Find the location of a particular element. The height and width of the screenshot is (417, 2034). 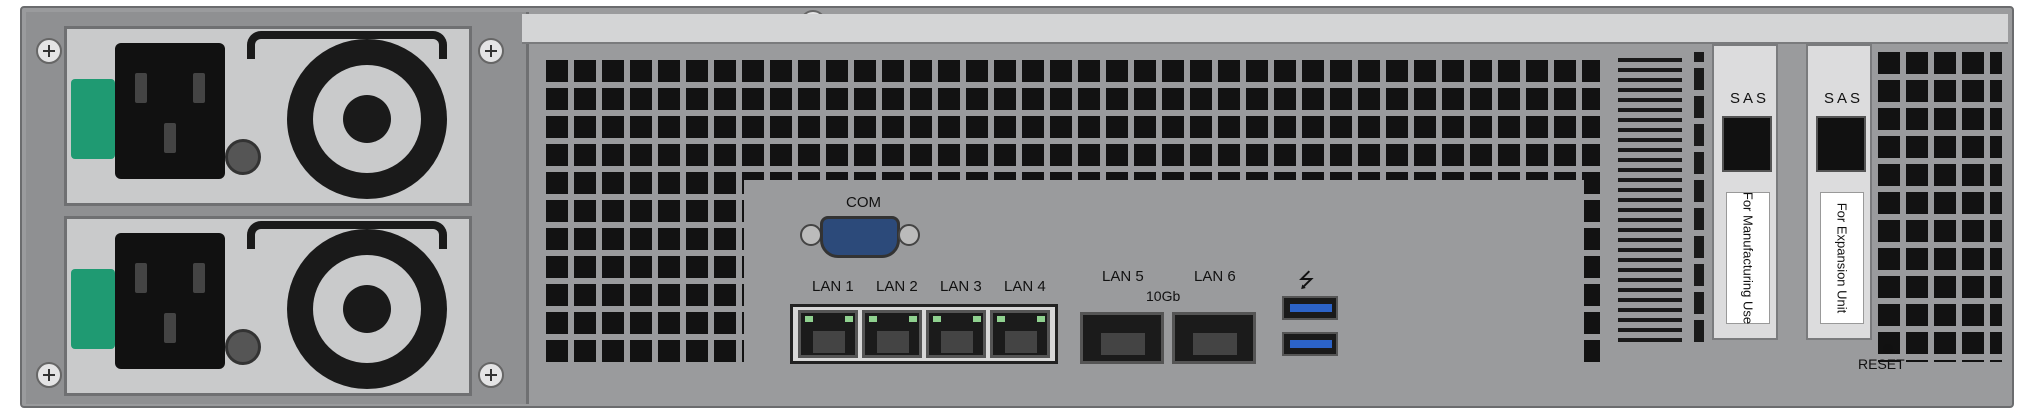

reset-label: RESET is located at coordinates (1881, 364).